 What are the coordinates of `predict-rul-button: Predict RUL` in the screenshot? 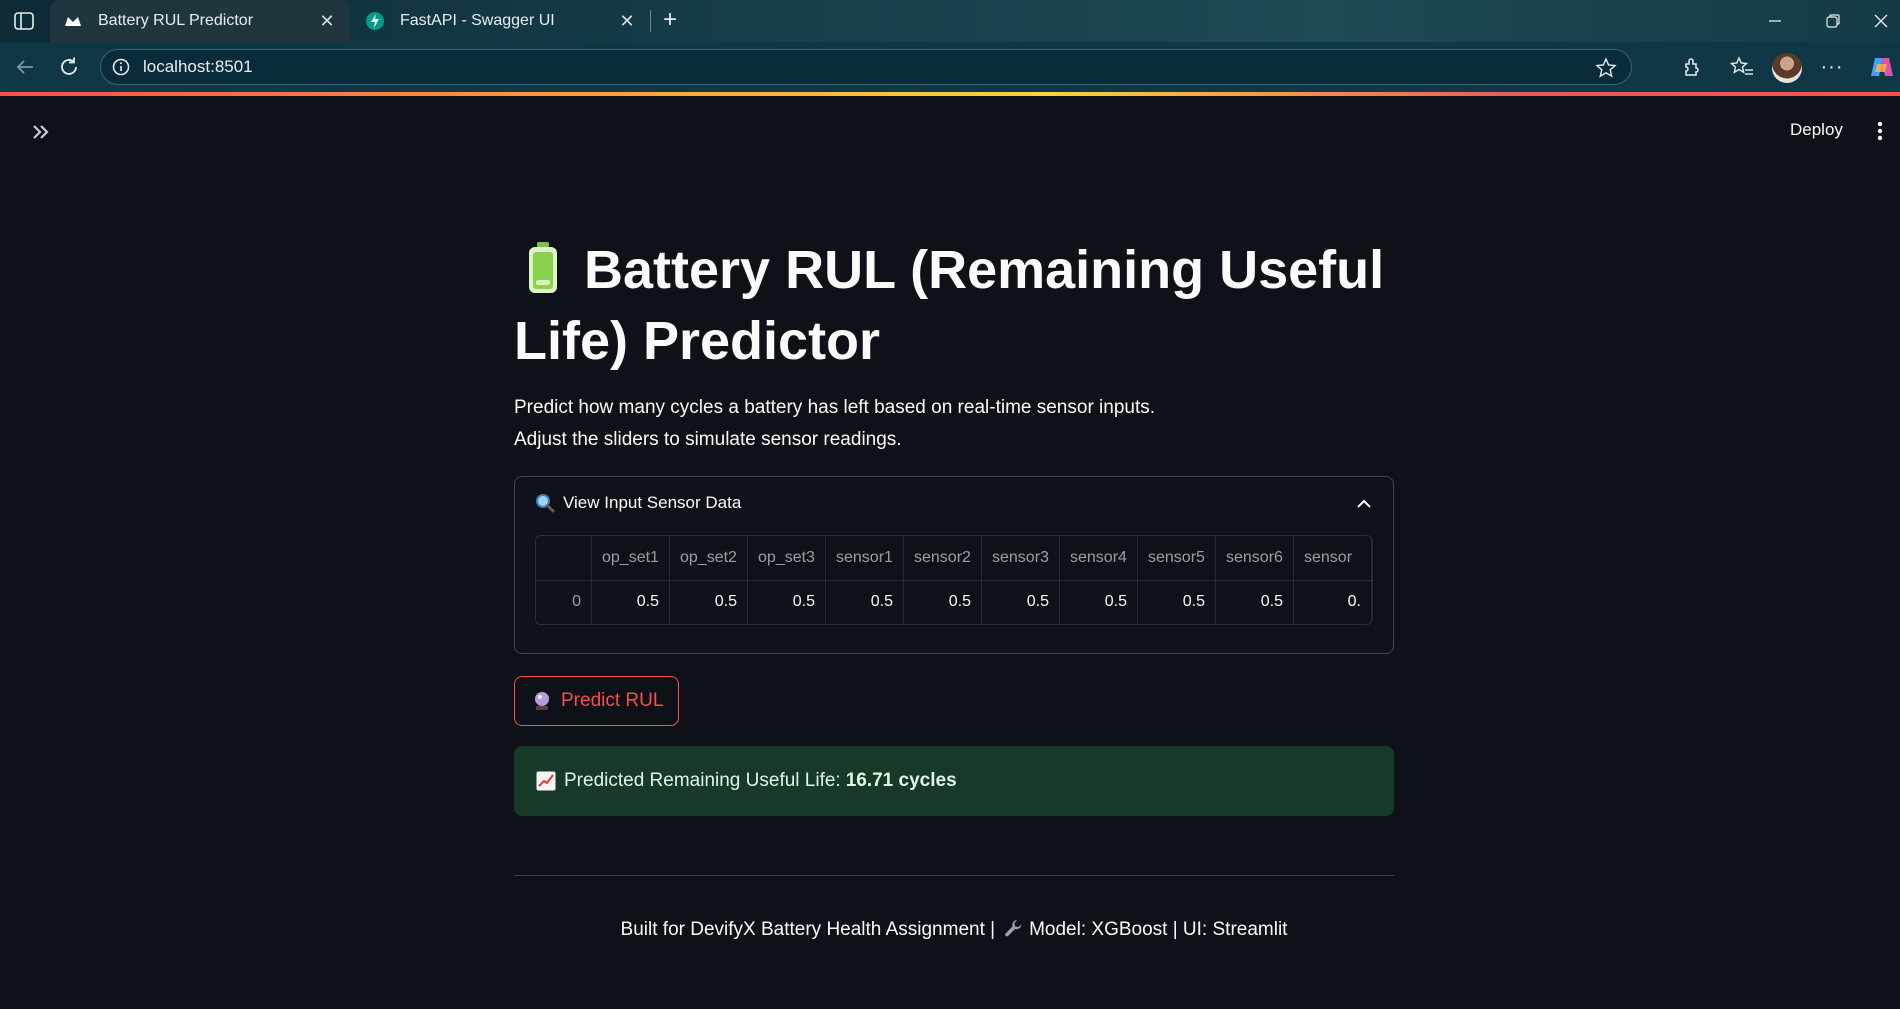 It's located at (597, 701).